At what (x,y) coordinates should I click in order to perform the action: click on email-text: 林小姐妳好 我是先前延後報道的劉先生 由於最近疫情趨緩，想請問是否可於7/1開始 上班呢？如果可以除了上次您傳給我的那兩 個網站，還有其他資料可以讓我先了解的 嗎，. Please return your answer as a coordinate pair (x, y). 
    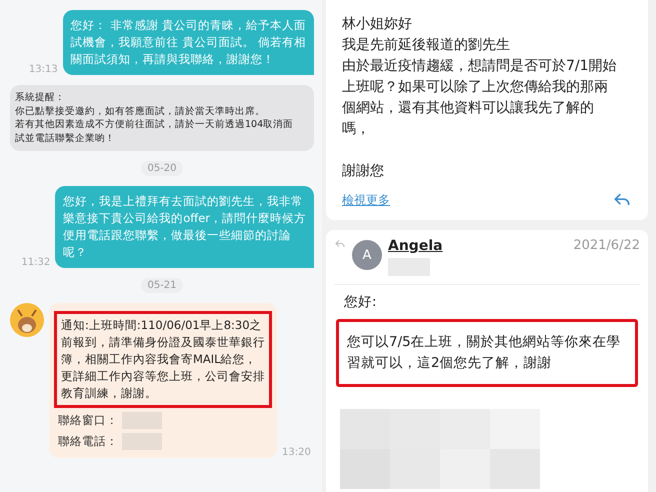
    Looking at the image, I should click on (480, 77).